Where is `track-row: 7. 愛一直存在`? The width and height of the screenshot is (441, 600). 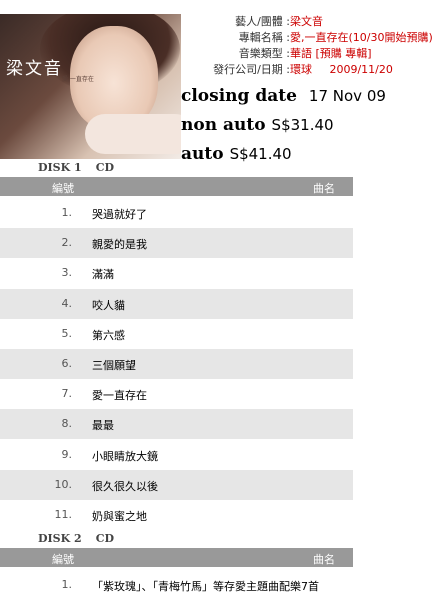
track-row: 7. 愛一直存在 is located at coordinates (176, 394).